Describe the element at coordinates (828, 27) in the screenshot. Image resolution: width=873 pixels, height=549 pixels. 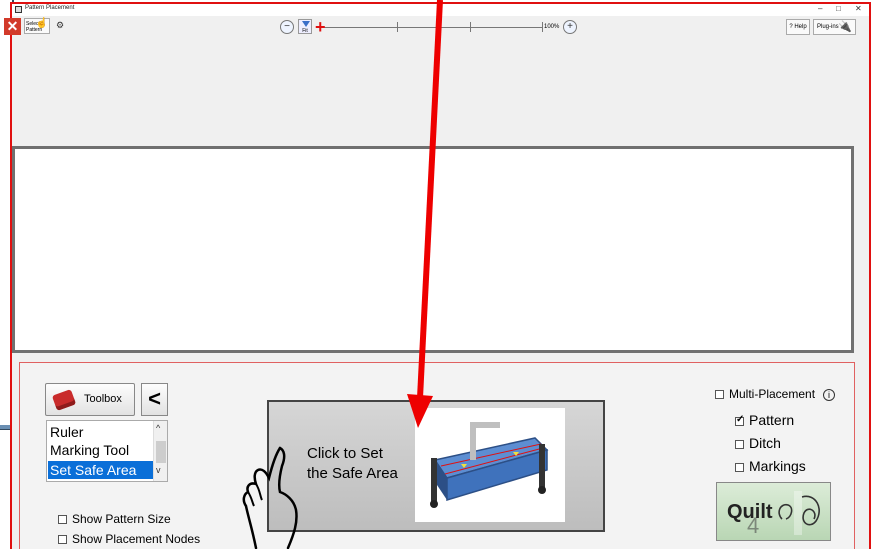
I see `plugins-label: Plug-ins` at that location.